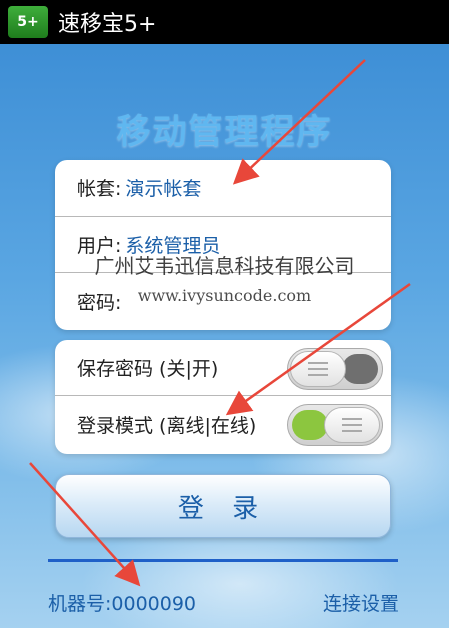 Image resolution: width=449 pixels, height=628 pixels. What do you see at coordinates (223, 506) in the screenshot?
I see `login-button: 登 录` at bounding box center [223, 506].